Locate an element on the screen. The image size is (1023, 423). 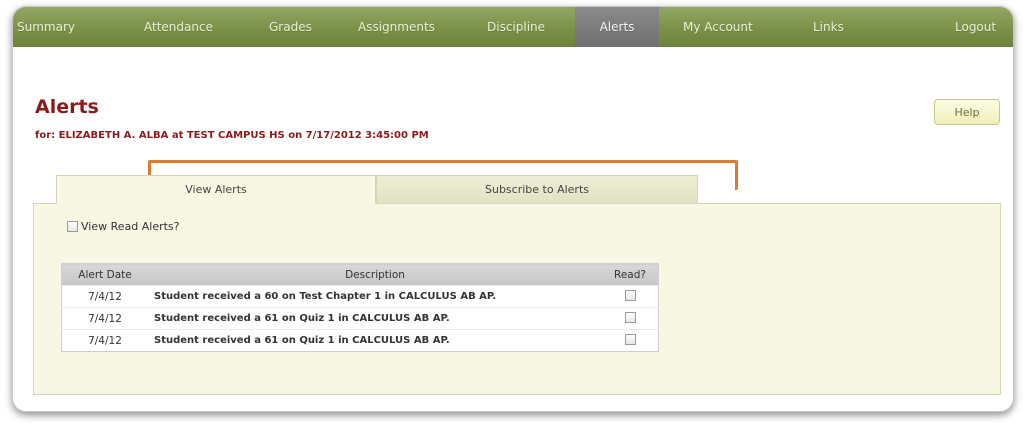
column-header-read: Read? is located at coordinates (630, 274).